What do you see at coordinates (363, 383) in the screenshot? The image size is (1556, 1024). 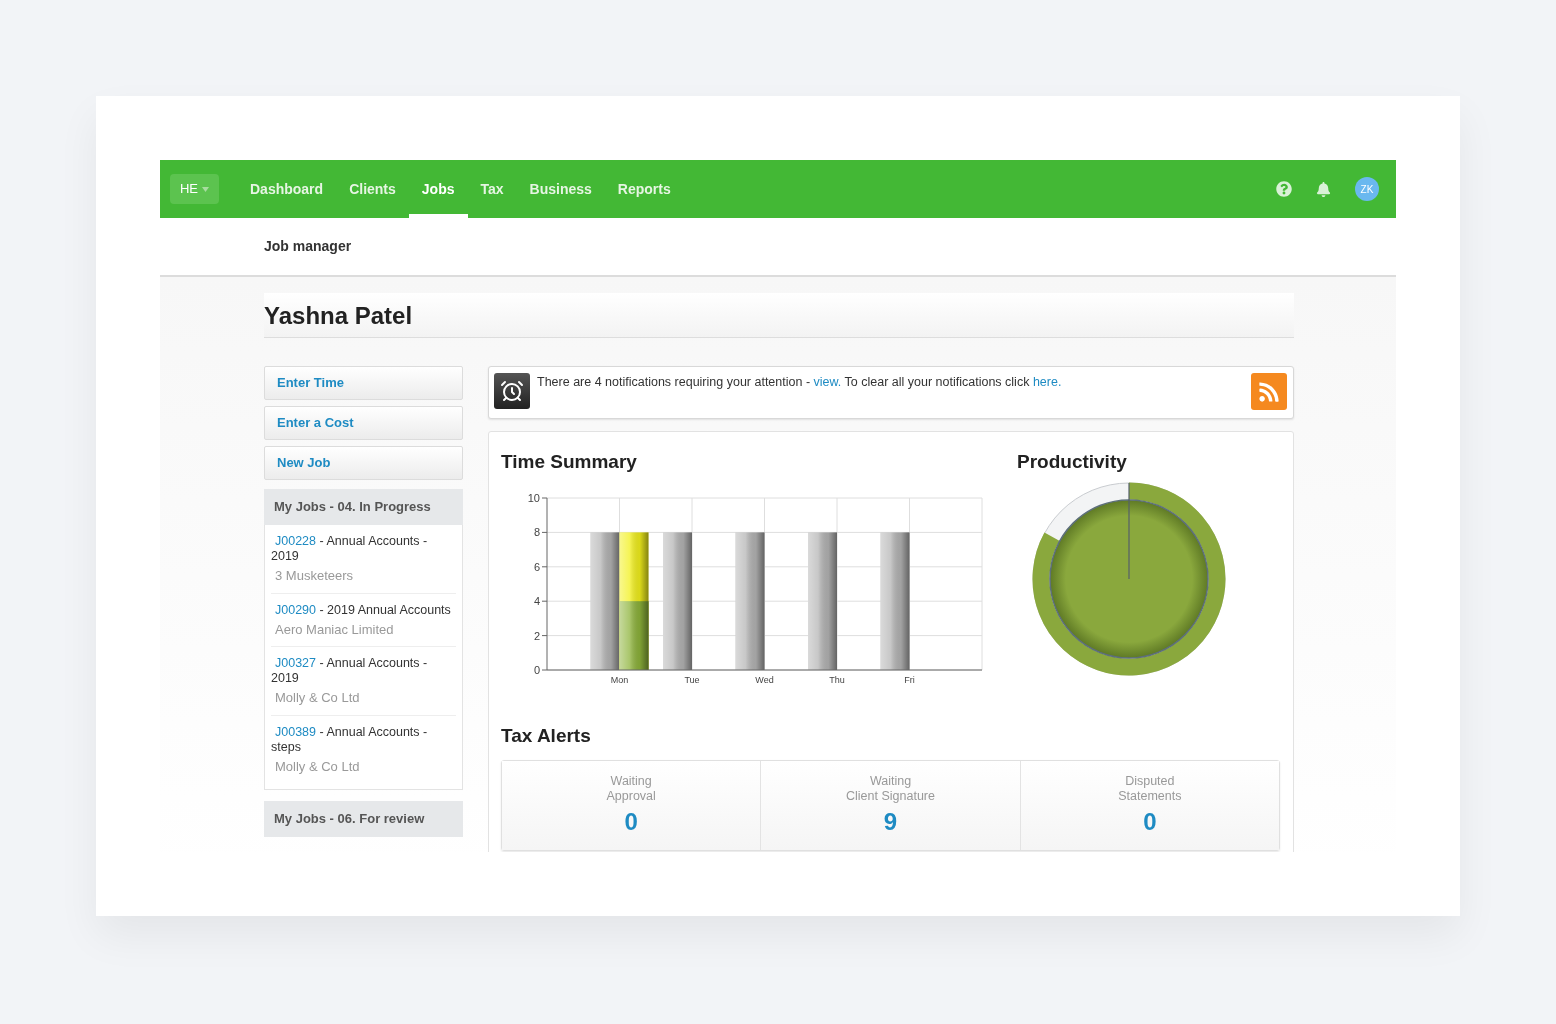 I see `action-button: Enter Time` at bounding box center [363, 383].